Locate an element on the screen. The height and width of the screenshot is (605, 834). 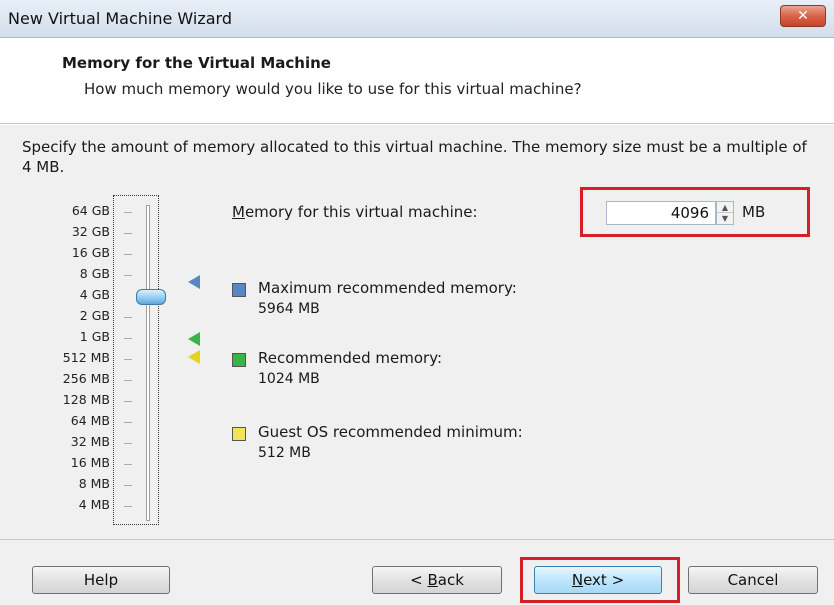
guest-minimum-marker-icon is located at coordinates (194, 357).